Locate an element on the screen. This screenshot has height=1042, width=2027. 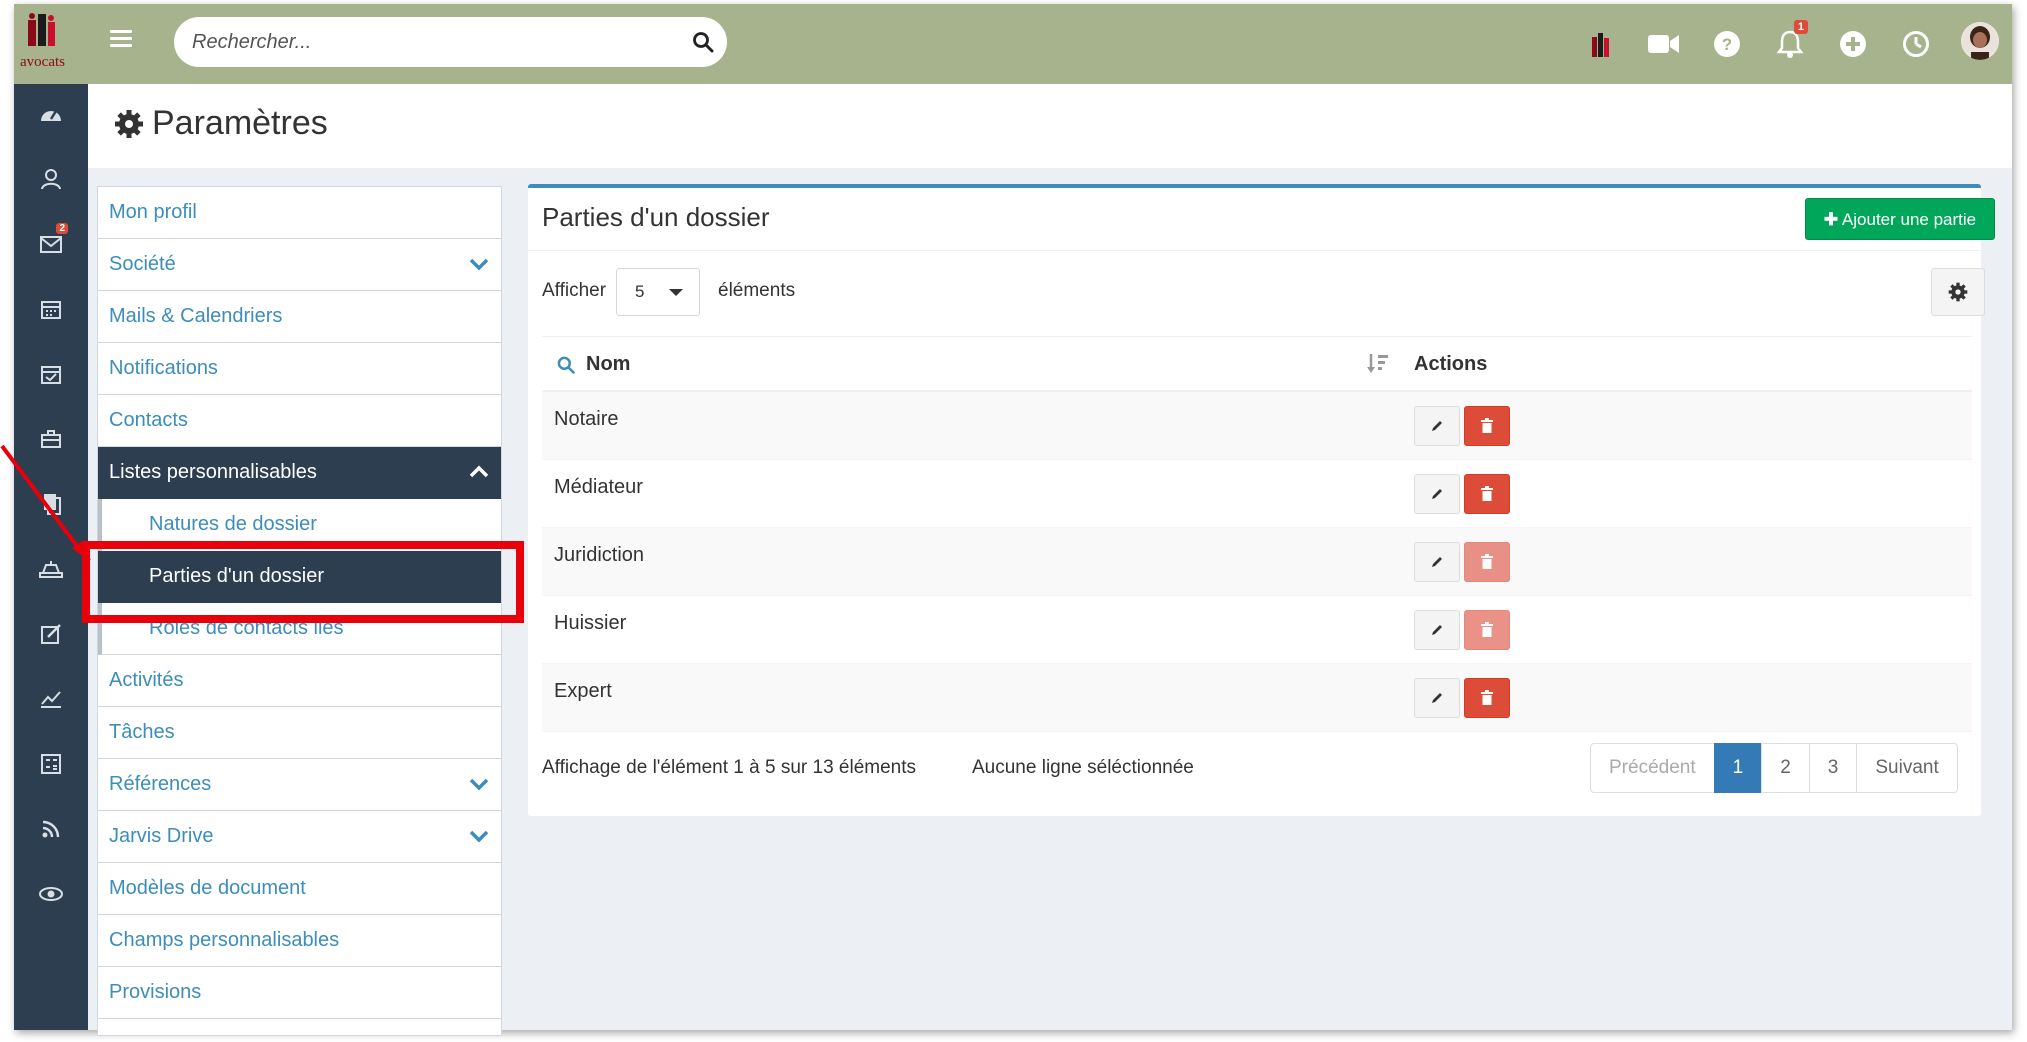
pagination-previous: Précédent is located at coordinates (1652, 768).